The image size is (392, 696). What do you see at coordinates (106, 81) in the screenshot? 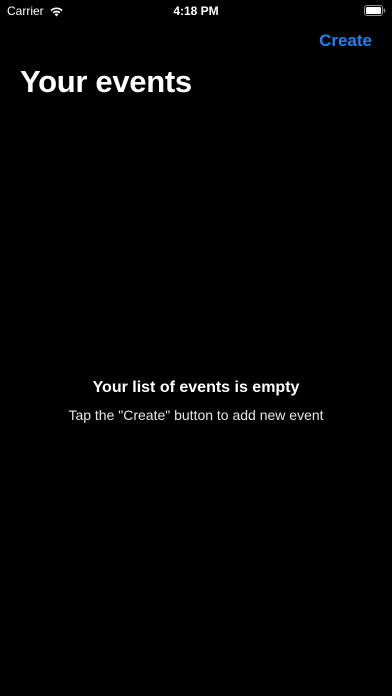
I see `page-title: Your events` at bounding box center [106, 81].